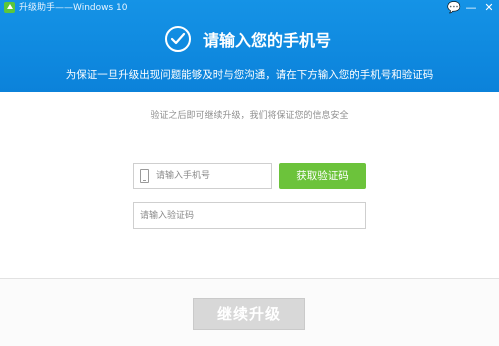 The height and width of the screenshot is (346, 499). I want to click on close-button: ✕, so click(489, 8).